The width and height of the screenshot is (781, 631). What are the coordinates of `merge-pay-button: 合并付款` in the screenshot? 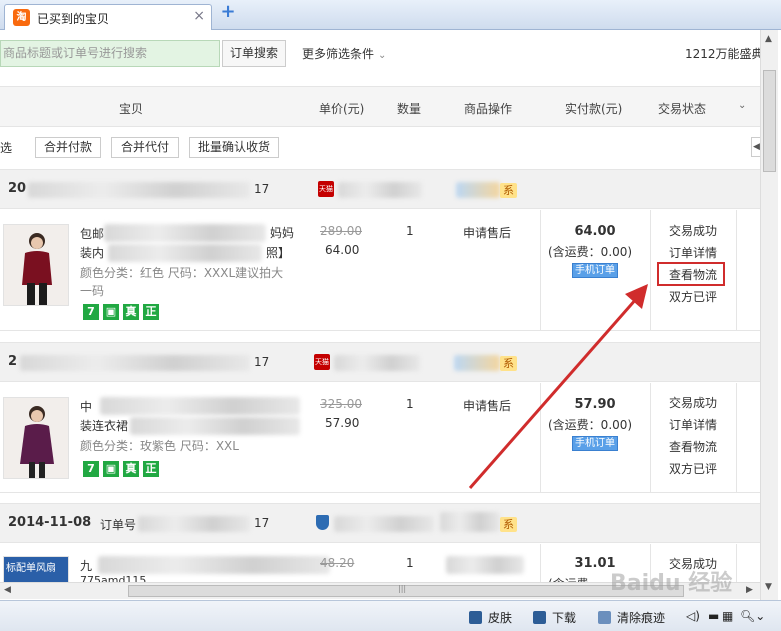 It's located at (68, 147).